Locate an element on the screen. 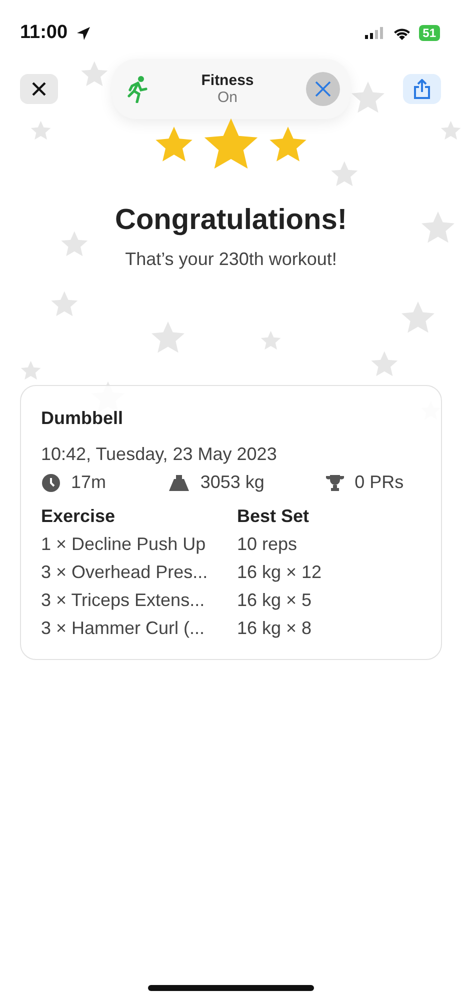 The image size is (462, 1000). stat-value: 0 PRs is located at coordinates (379, 482).